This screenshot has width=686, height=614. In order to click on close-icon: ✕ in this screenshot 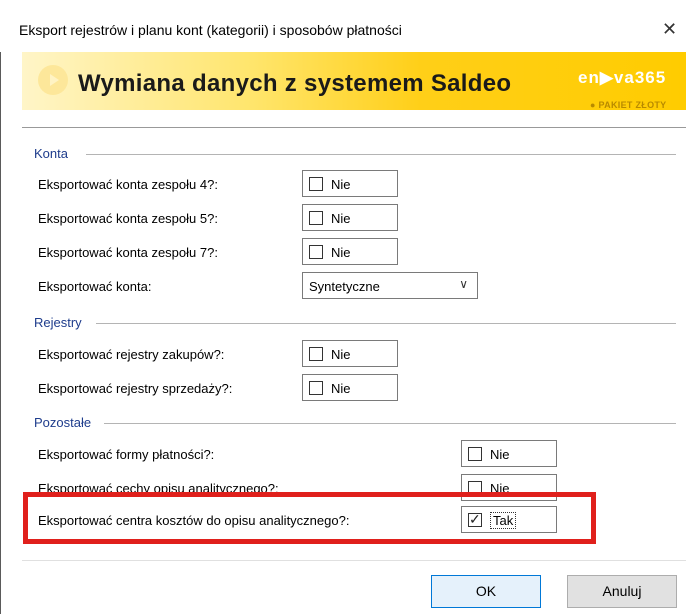, I will do `click(669, 29)`.